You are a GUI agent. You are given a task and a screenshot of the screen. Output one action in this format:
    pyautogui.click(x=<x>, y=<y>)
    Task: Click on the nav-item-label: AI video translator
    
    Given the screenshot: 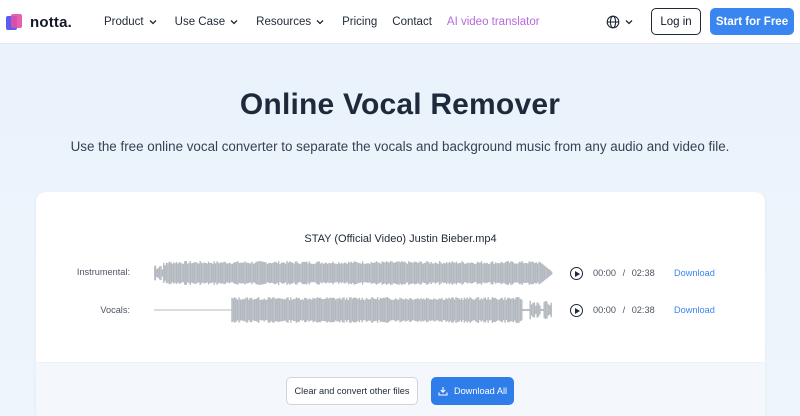 What is the action you would take?
    pyautogui.click(x=493, y=22)
    